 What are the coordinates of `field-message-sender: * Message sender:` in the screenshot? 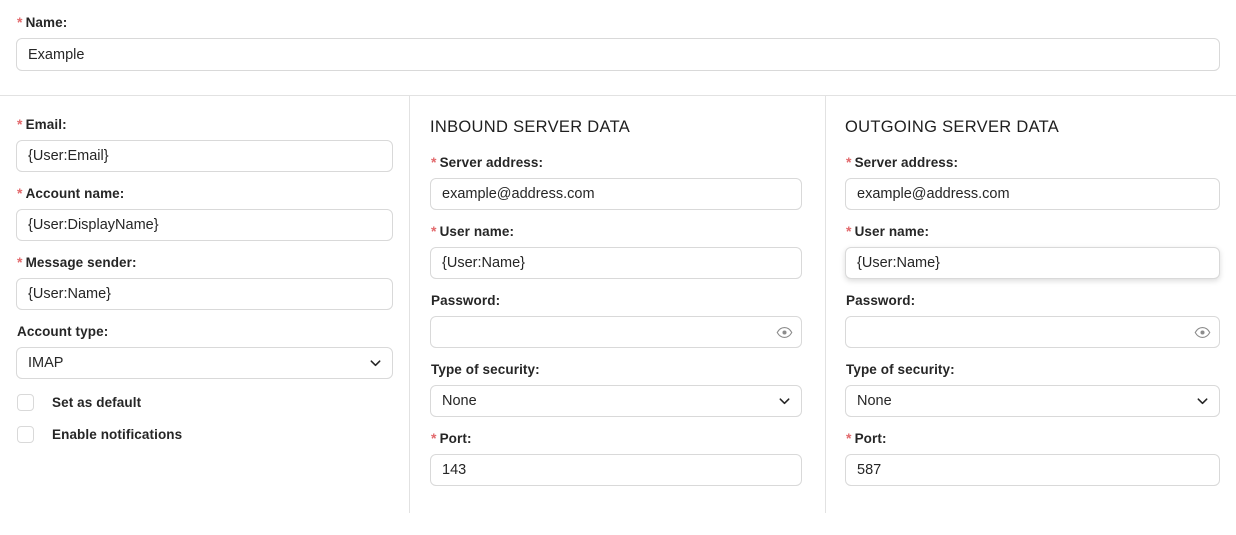 It's located at (204, 282).